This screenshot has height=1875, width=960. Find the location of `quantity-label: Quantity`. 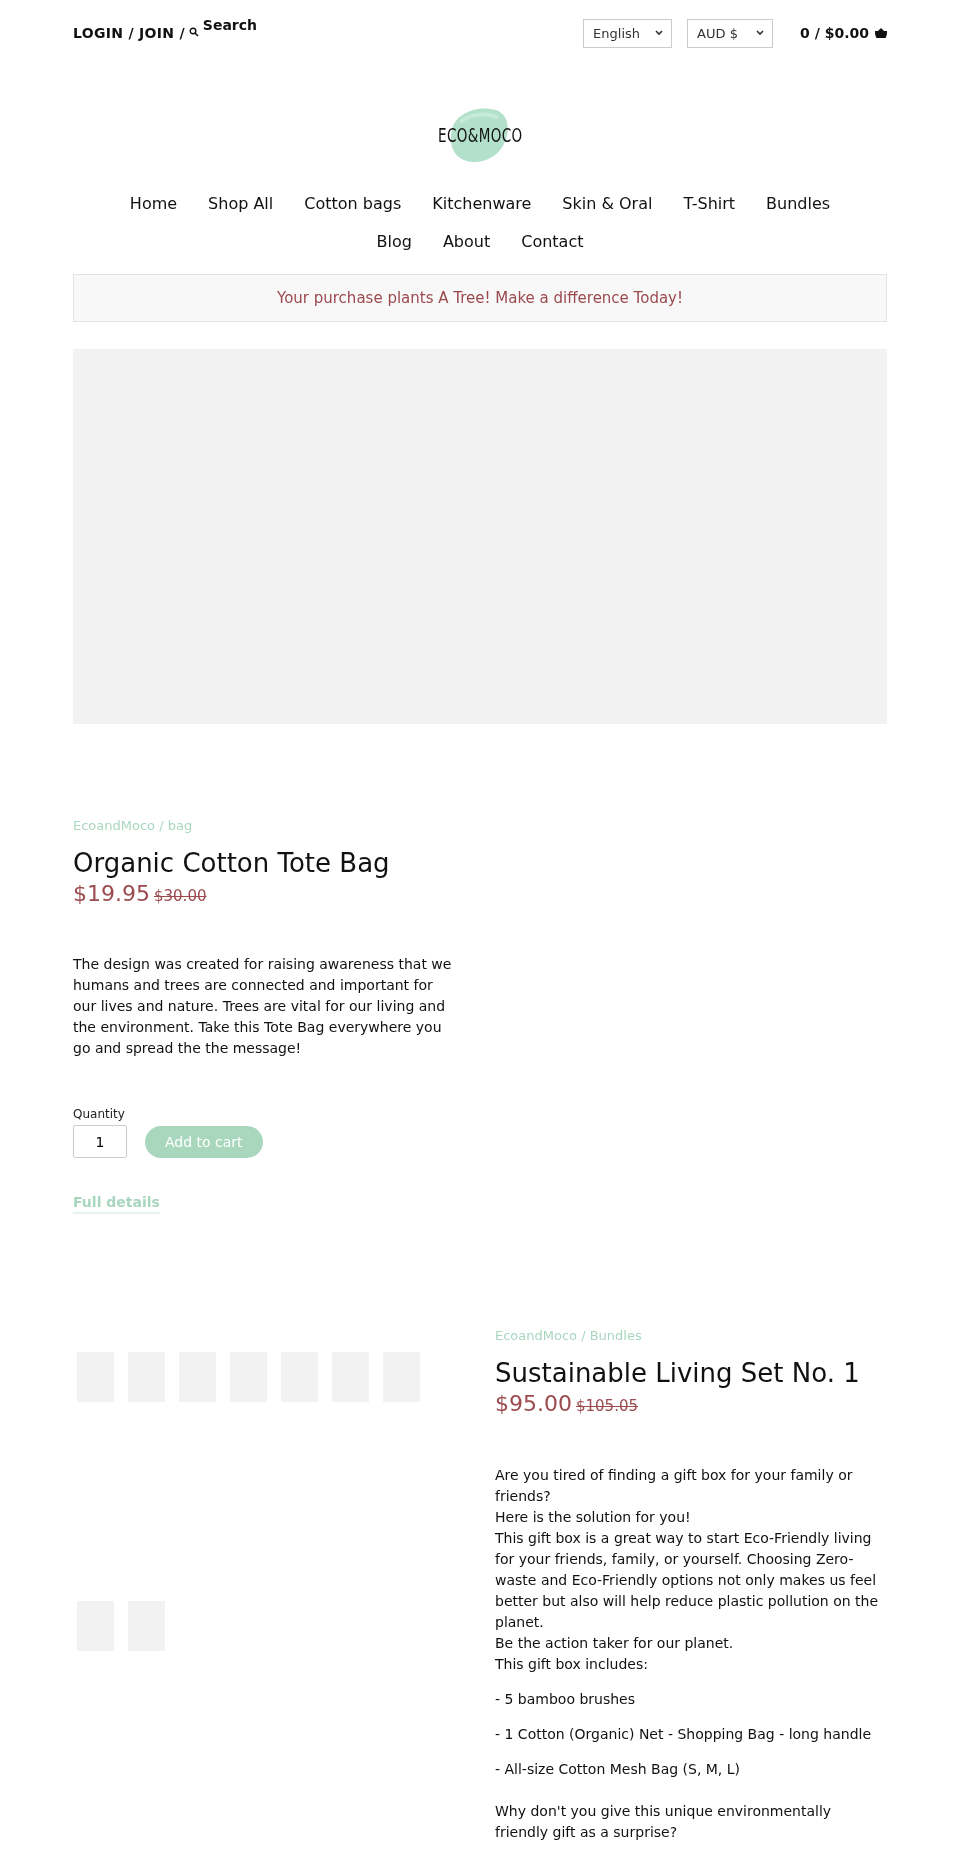

quantity-label: Quantity is located at coordinates (99, 1114).